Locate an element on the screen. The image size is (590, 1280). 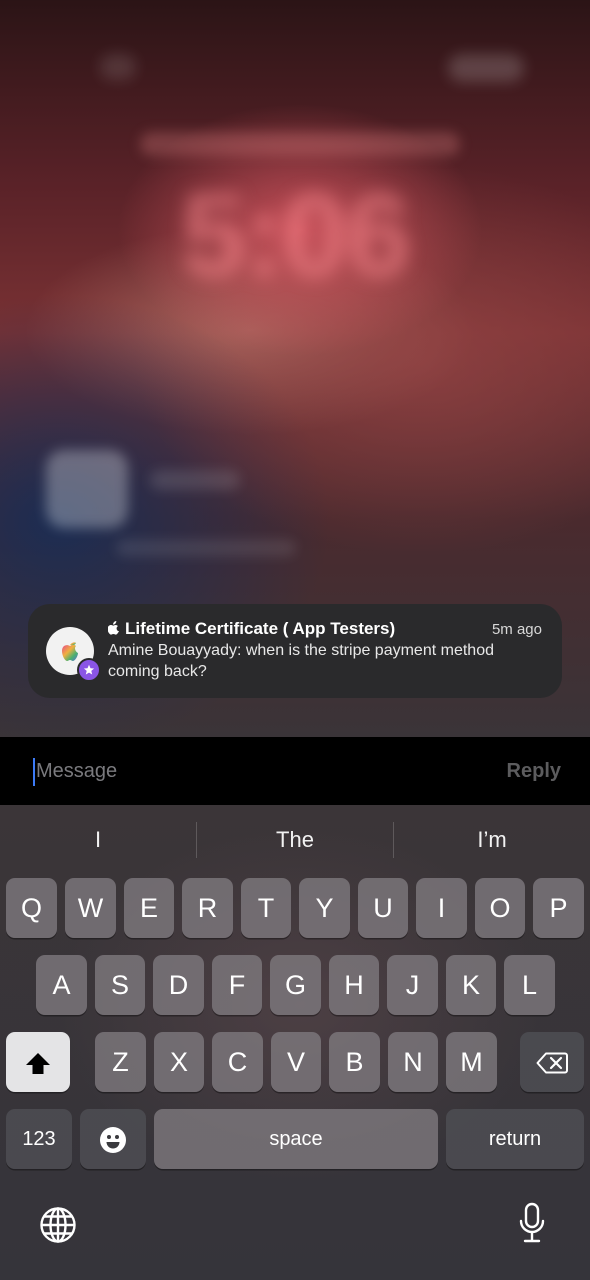
backspace-icon is located at coordinates (552, 1063).